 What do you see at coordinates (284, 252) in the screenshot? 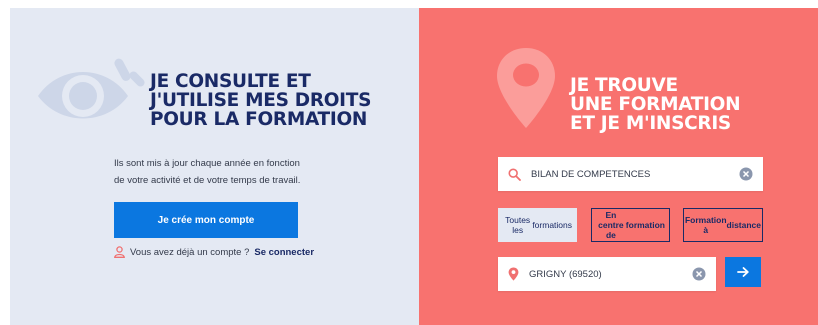
I see `login-link: Se connecter` at bounding box center [284, 252].